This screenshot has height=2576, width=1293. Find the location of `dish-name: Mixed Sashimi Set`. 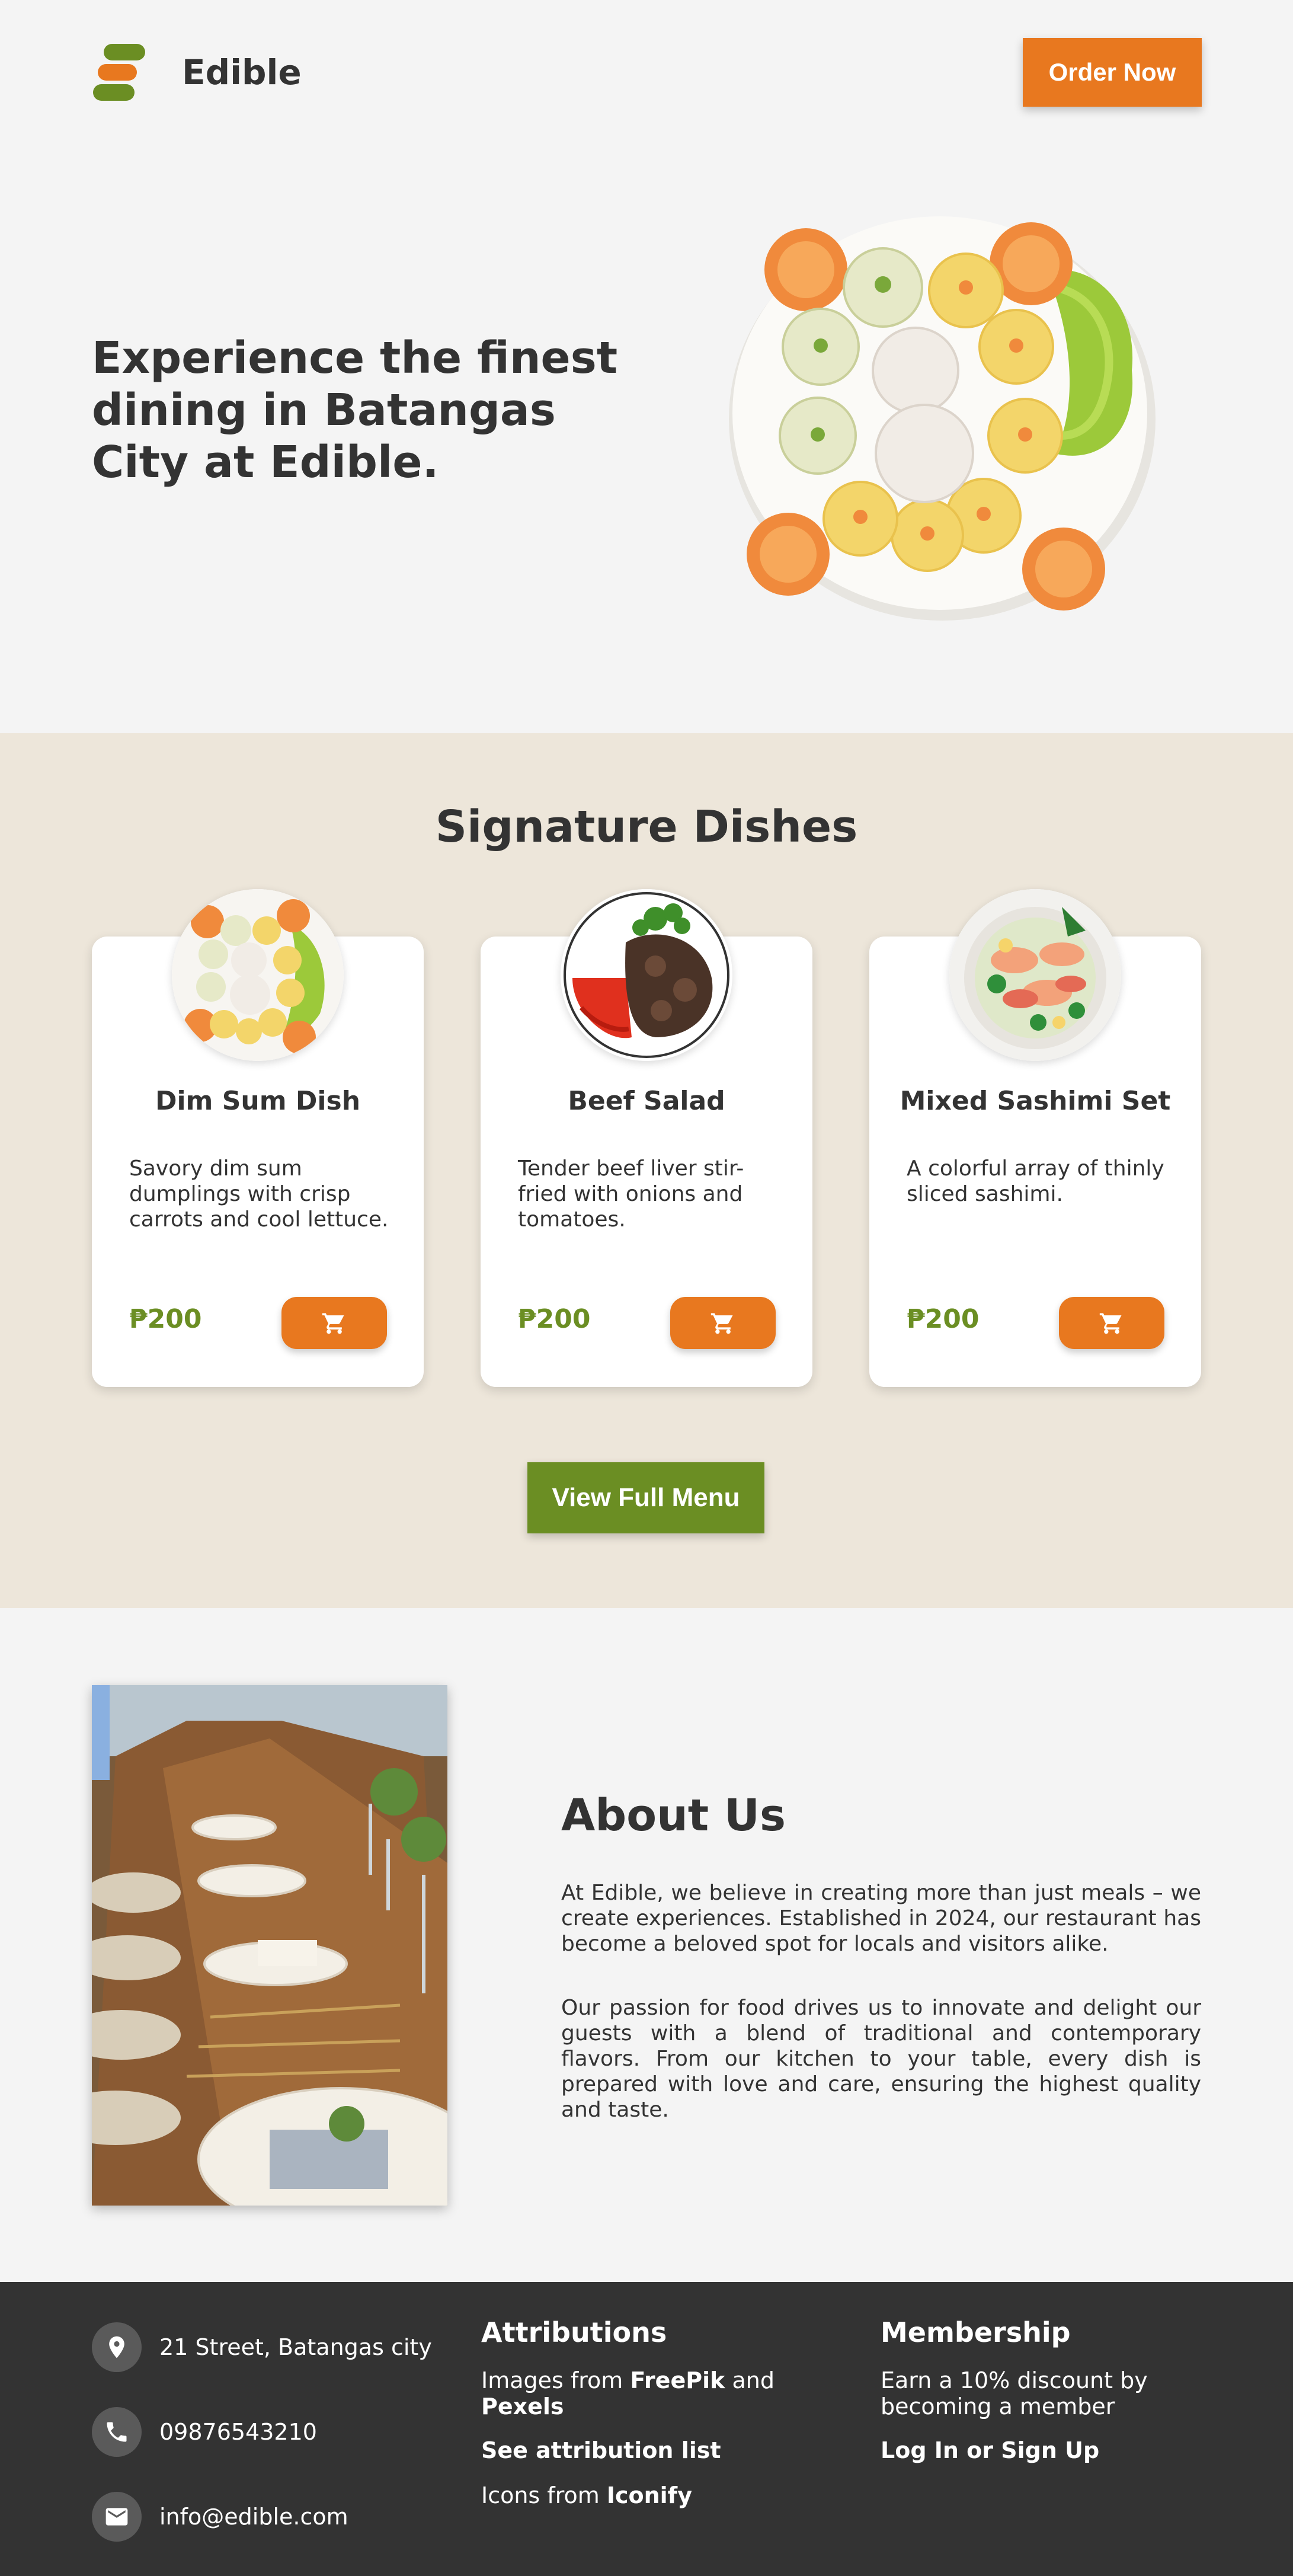

dish-name: Mixed Sashimi Set is located at coordinates (1035, 1101).